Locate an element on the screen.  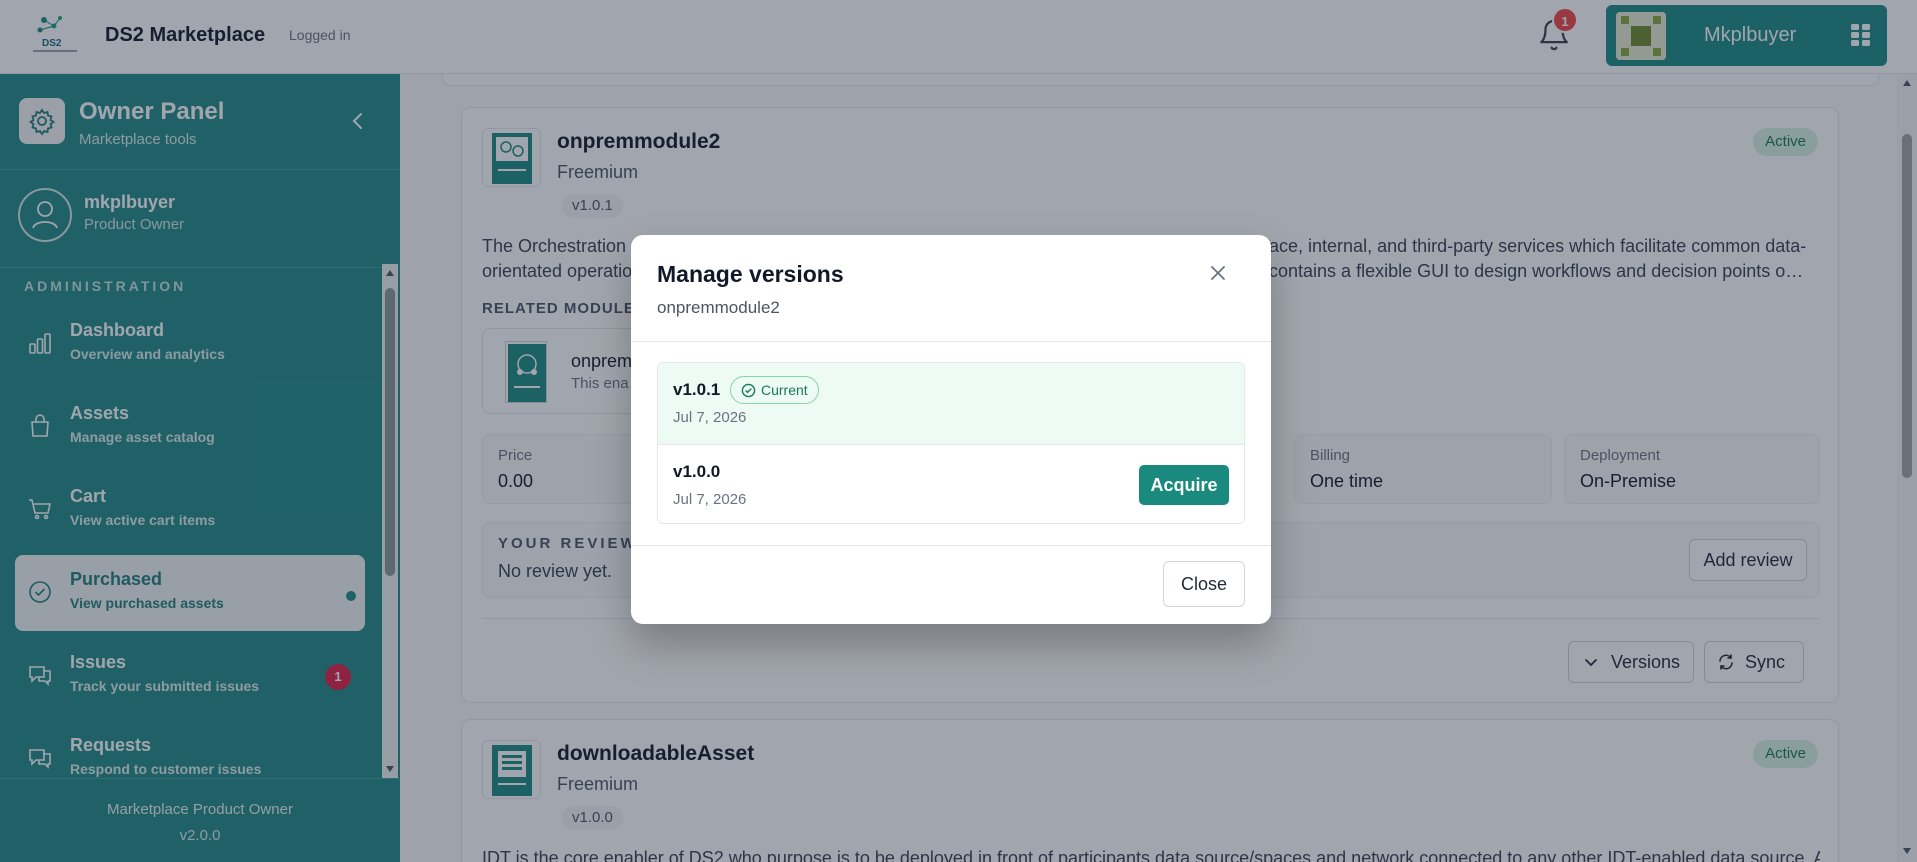
modal-subtitle: onpremmodule2 is located at coordinates (718, 307).